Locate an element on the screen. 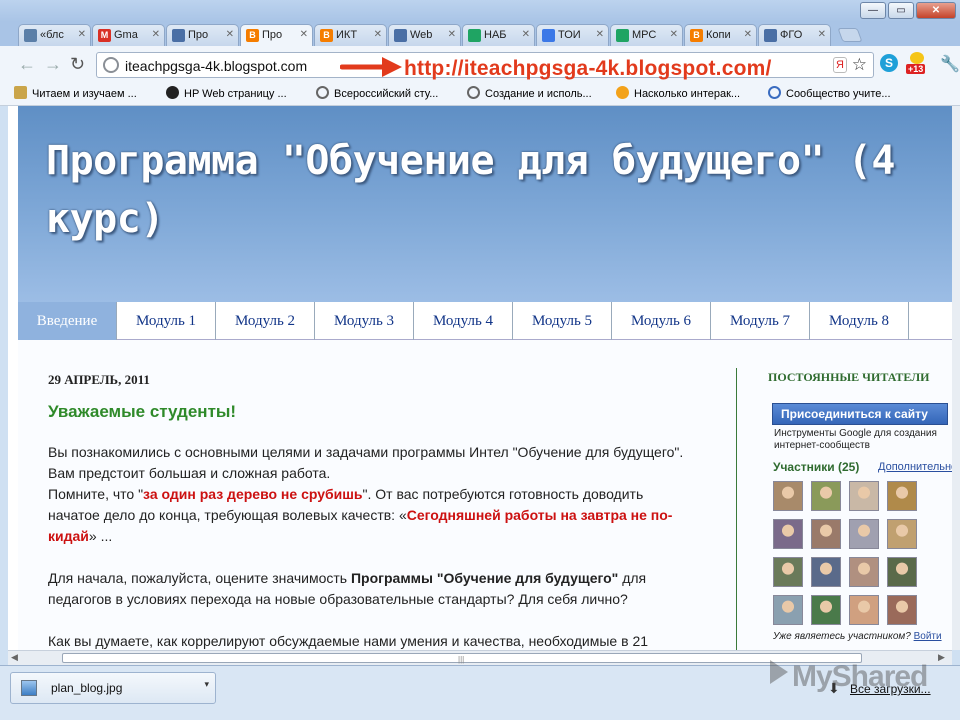 This screenshot has width=960, height=720. nav-tab-module-1: Модуль 1 is located at coordinates (166, 321).